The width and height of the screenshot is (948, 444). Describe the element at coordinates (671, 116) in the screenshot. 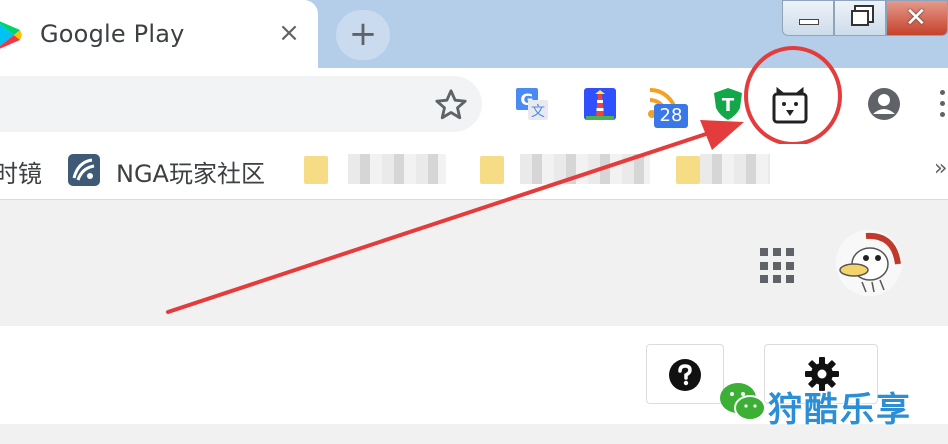

I see `rss-unread-badge: 28` at that location.